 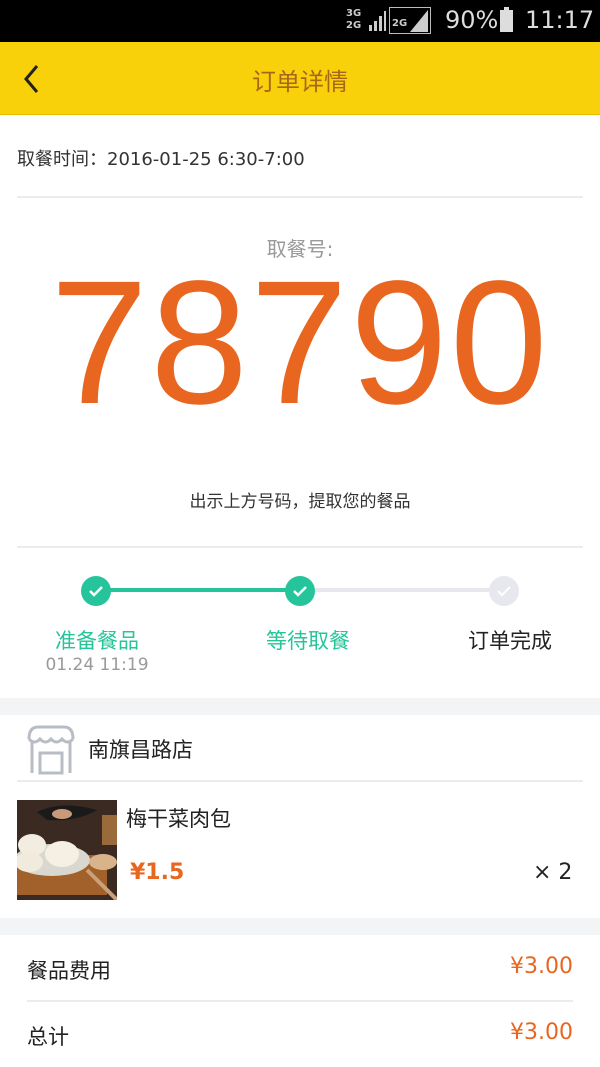 I want to click on network-indicator: 3G 2G, so click(x=353, y=20).